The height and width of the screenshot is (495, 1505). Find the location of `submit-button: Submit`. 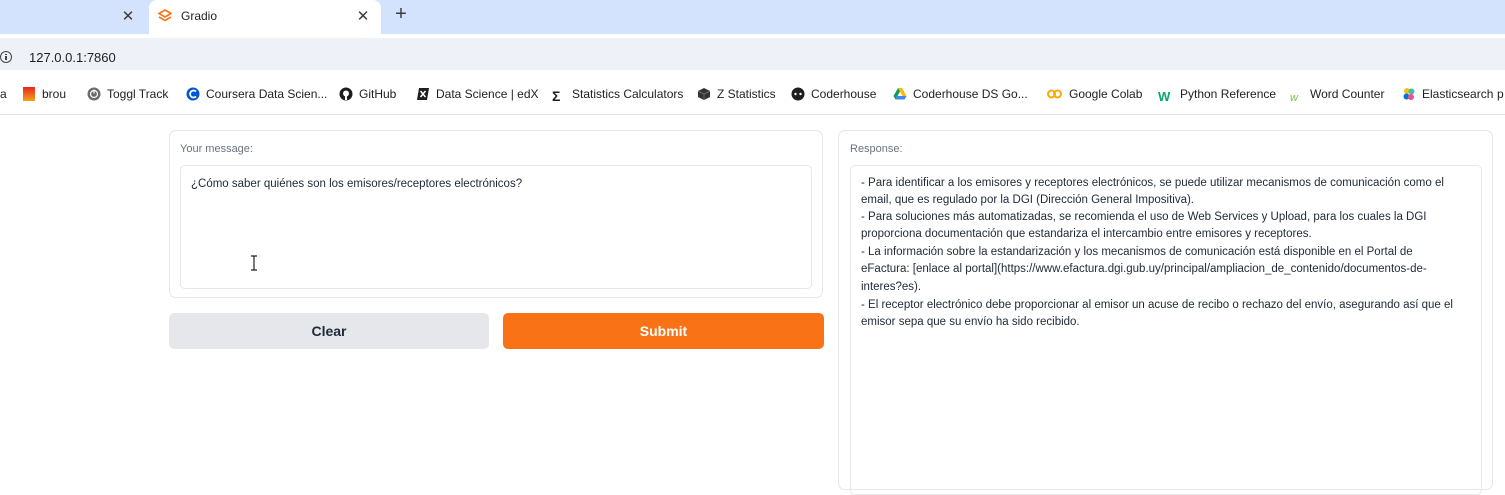

submit-button: Submit is located at coordinates (663, 331).